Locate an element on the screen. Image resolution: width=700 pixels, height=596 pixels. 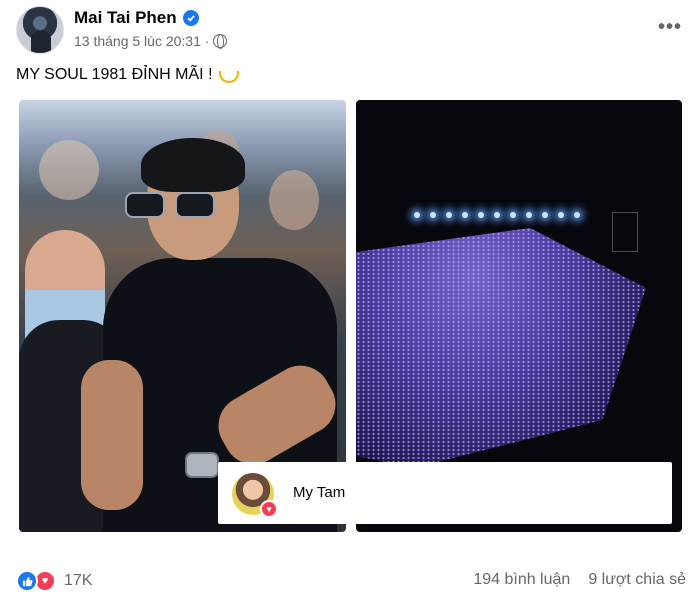
lighting-truss is located at coordinates (625, 232).